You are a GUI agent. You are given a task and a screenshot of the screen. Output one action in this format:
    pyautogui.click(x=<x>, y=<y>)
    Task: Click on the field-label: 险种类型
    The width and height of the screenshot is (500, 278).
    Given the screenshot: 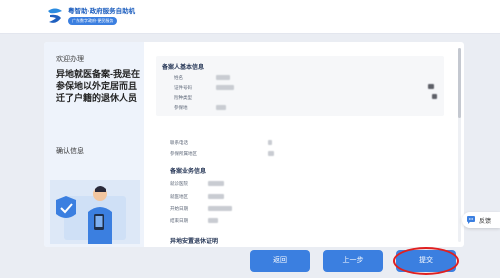 What is the action you would take?
    pyautogui.click(x=183, y=97)
    